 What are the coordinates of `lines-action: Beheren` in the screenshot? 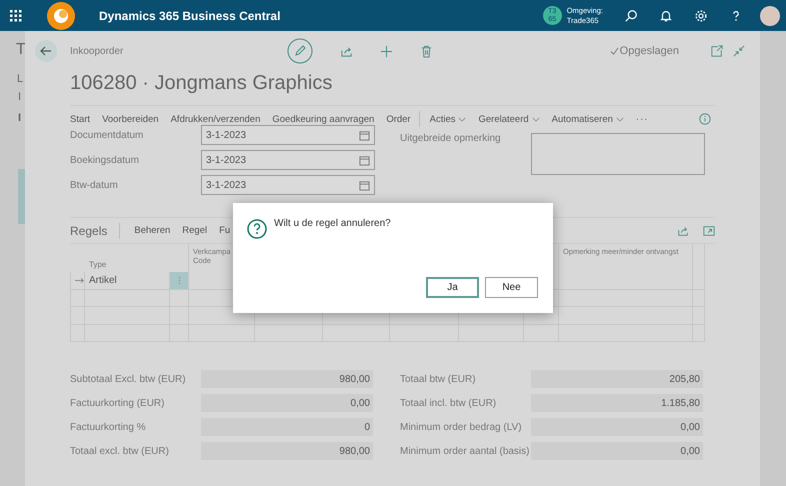 It's located at (158, 230).